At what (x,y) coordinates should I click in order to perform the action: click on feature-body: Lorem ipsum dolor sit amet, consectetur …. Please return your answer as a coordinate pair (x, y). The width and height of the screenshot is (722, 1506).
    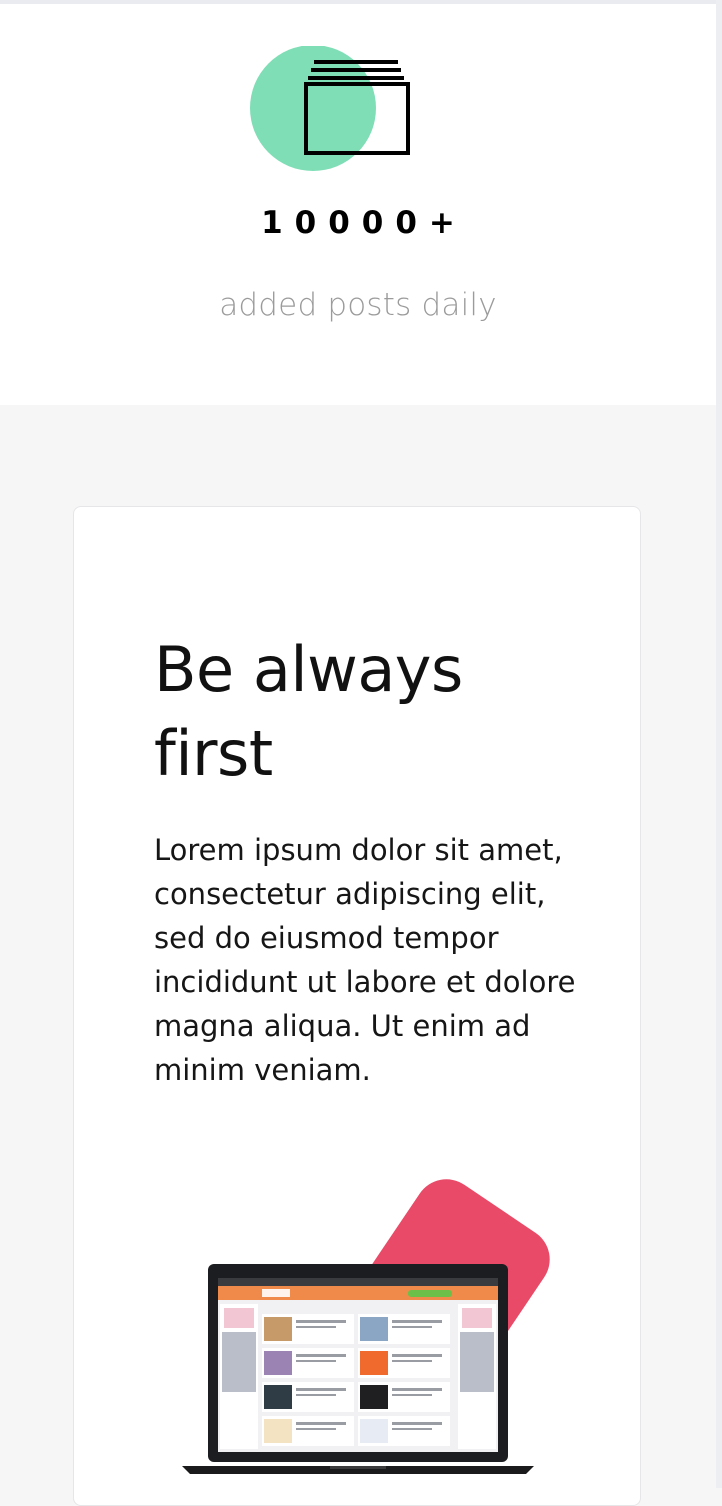
    Looking at the image, I should click on (365, 960).